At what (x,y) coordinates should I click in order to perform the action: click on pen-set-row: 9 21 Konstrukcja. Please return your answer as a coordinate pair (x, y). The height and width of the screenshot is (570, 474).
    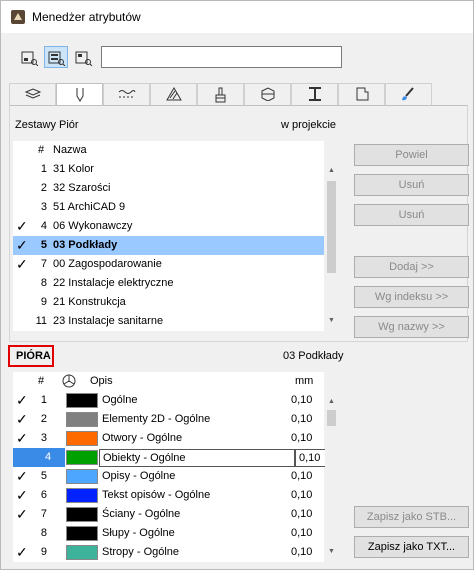
    Looking at the image, I should click on (168, 302).